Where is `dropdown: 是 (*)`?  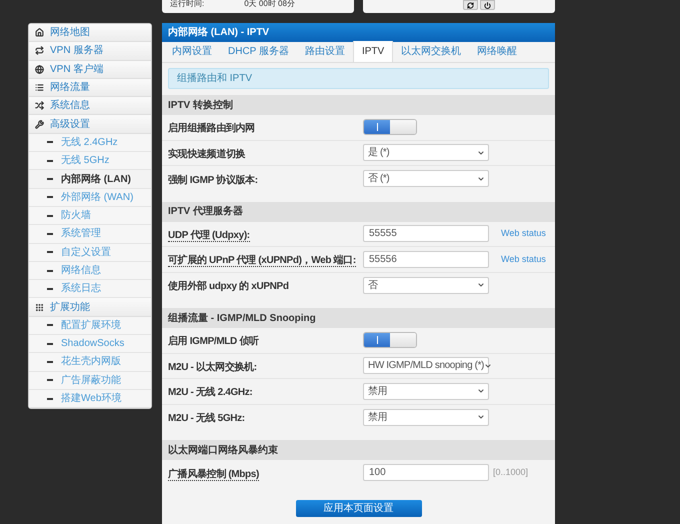 dropdown: 是 (*) is located at coordinates (426, 153).